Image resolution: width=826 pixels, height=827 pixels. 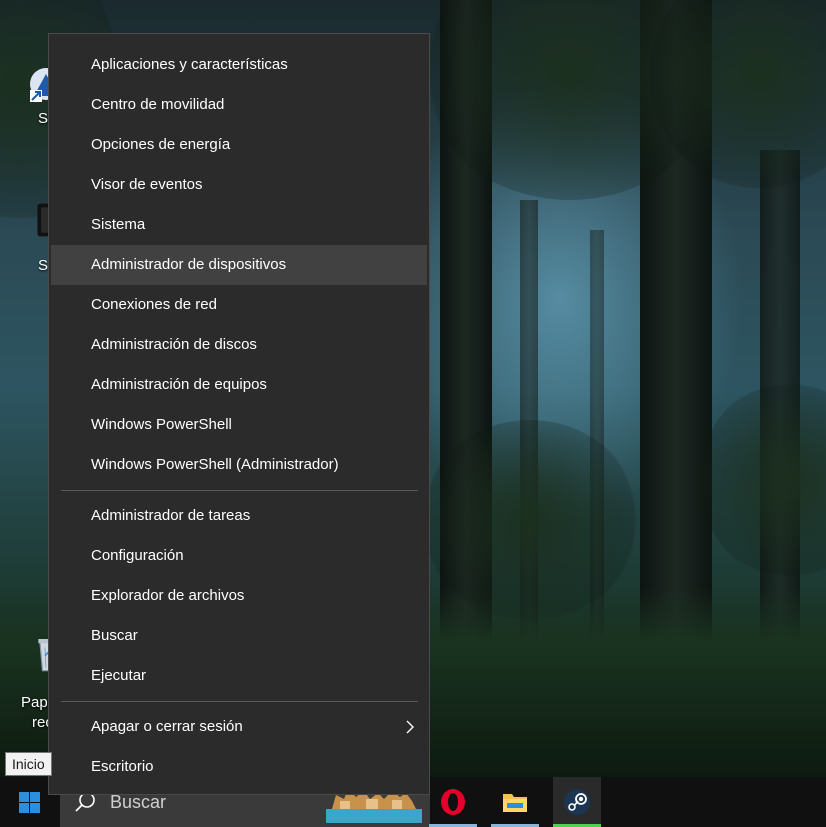 I want to click on menu-item-desktop: Escritorio, so click(x=239, y=767).